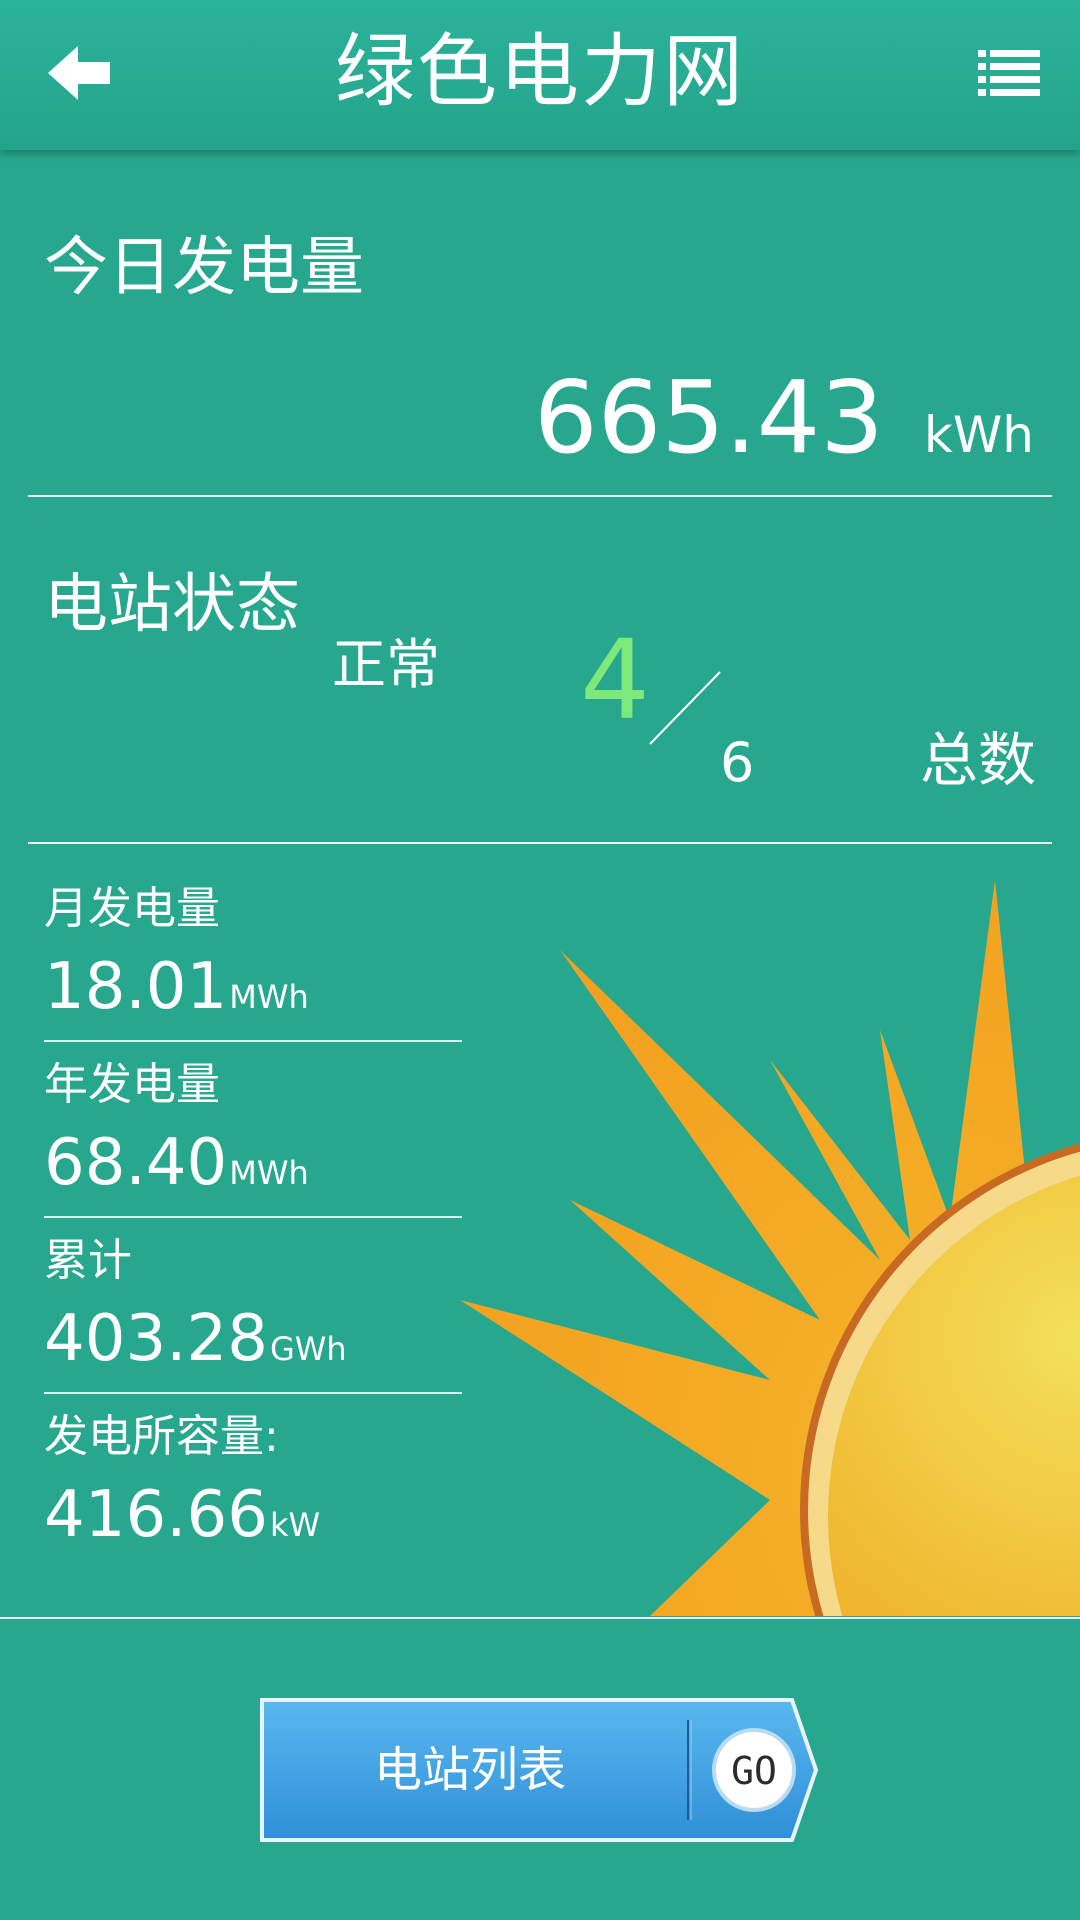 Image resolution: width=1080 pixels, height=1920 pixels. What do you see at coordinates (136, 1163) in the screenshot?
I see `stat-number: 68.40` at bounding box center [136, 1163].